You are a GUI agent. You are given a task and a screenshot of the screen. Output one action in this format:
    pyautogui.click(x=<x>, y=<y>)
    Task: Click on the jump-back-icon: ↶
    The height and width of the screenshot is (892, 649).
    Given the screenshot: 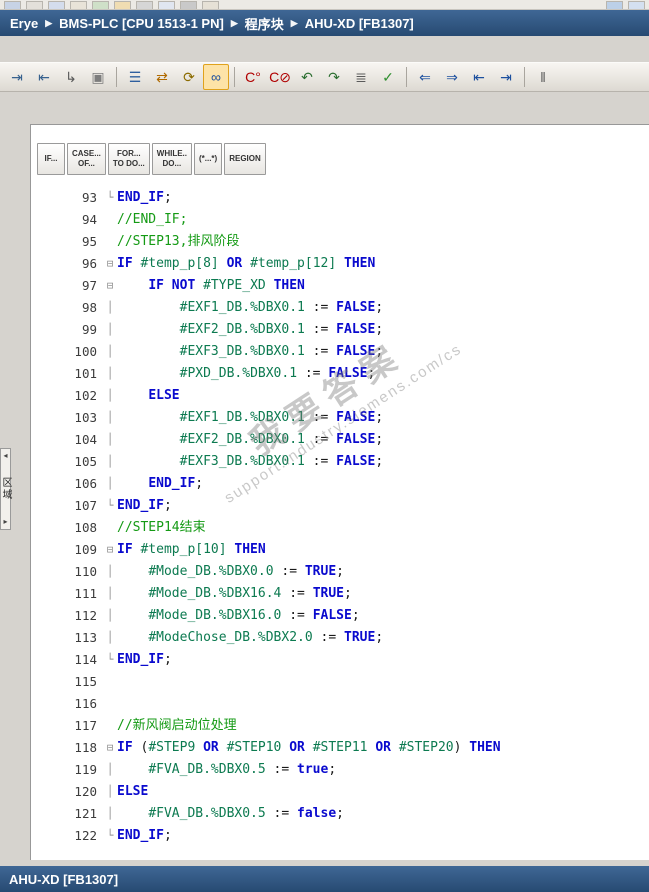 What is the action you would take?
    pyautogui.click(x=307, y=77)
    